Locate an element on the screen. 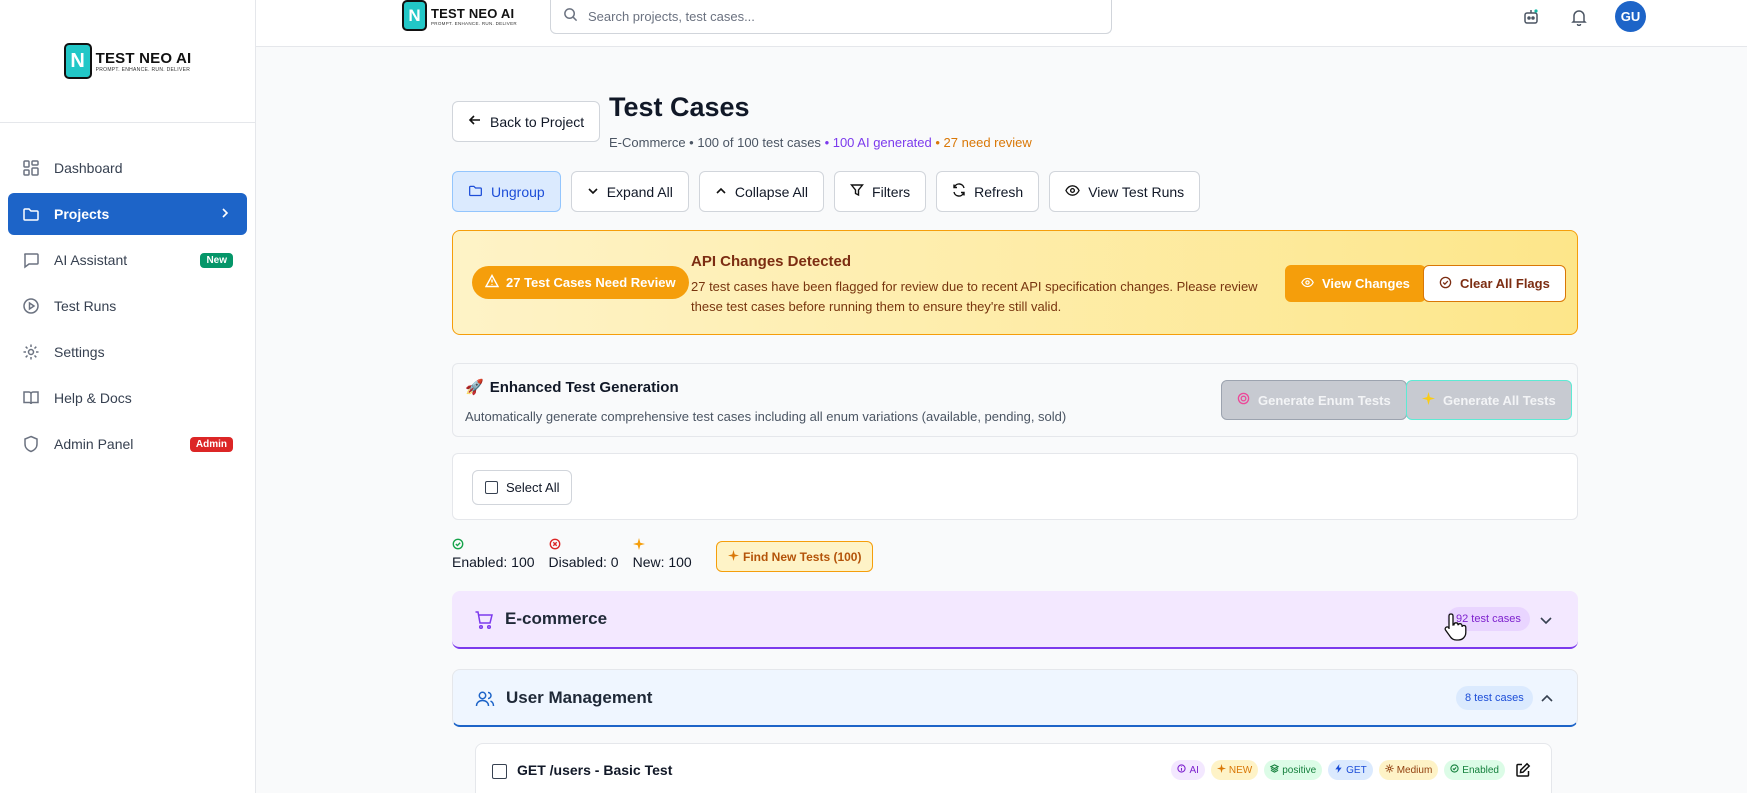 This screenshot has height=793, width=1747. select-all-button: Select All is located at coordinates (522, 487).